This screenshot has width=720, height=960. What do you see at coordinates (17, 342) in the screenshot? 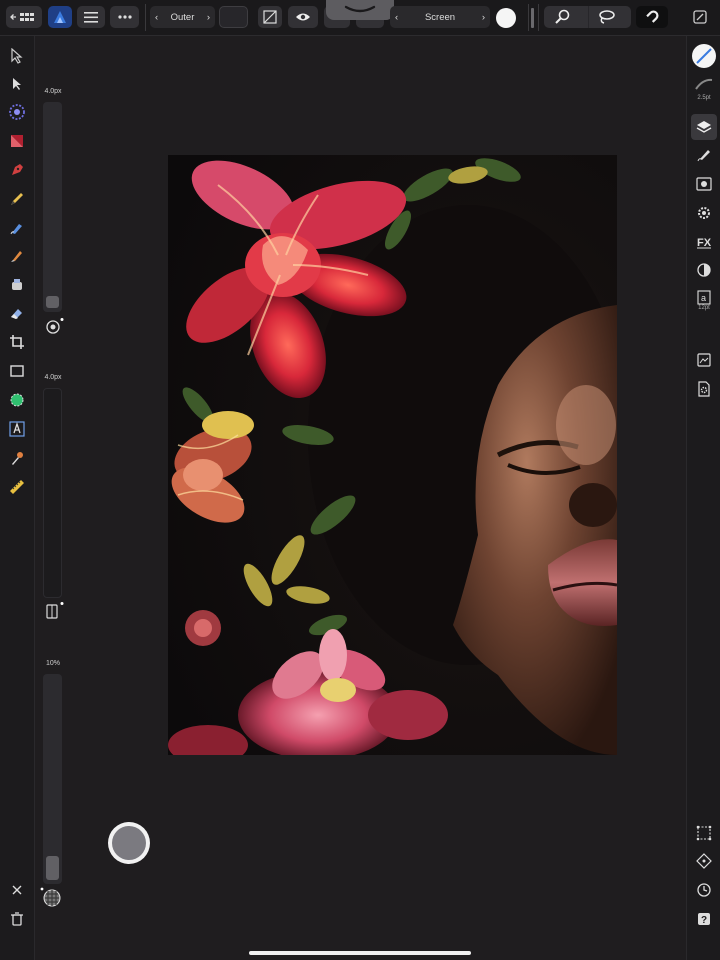
I see `crop-tool` at bounding box center [17, 342].